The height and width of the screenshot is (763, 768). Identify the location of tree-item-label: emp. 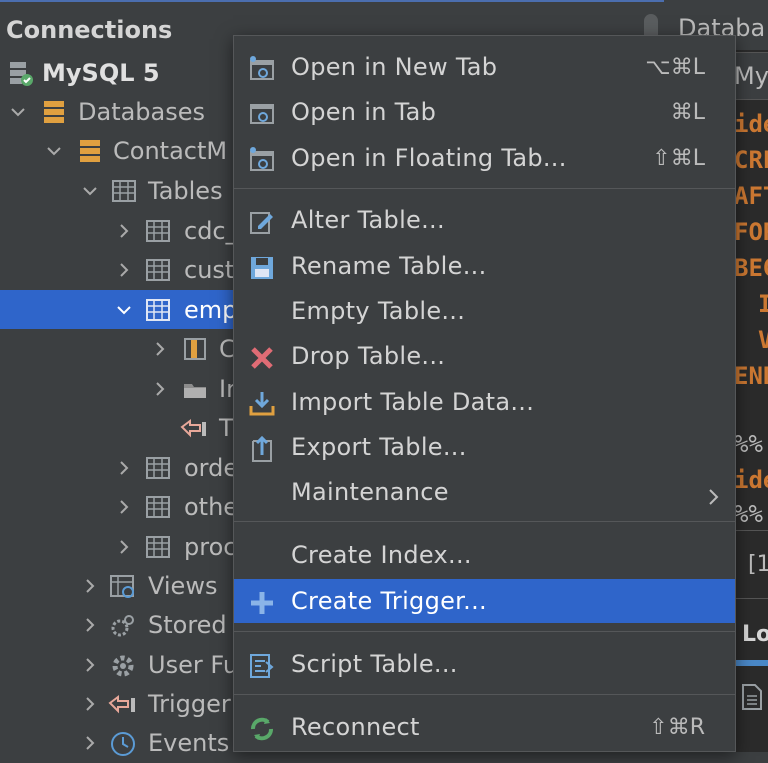
(211, 309).